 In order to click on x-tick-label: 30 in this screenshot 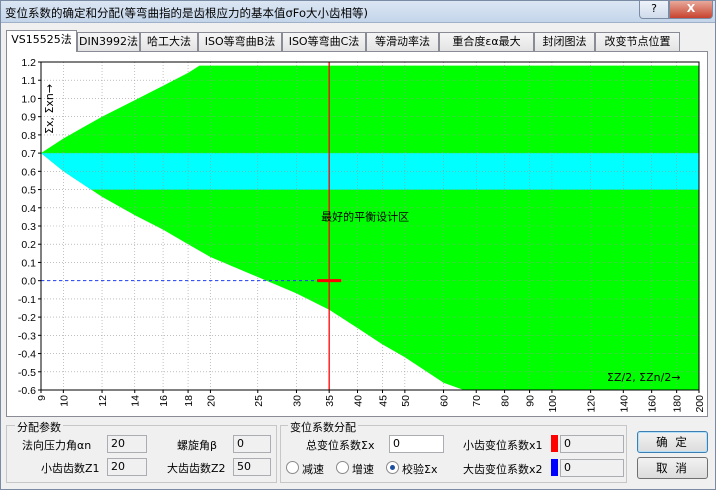, I will do `click(297, 401)`.